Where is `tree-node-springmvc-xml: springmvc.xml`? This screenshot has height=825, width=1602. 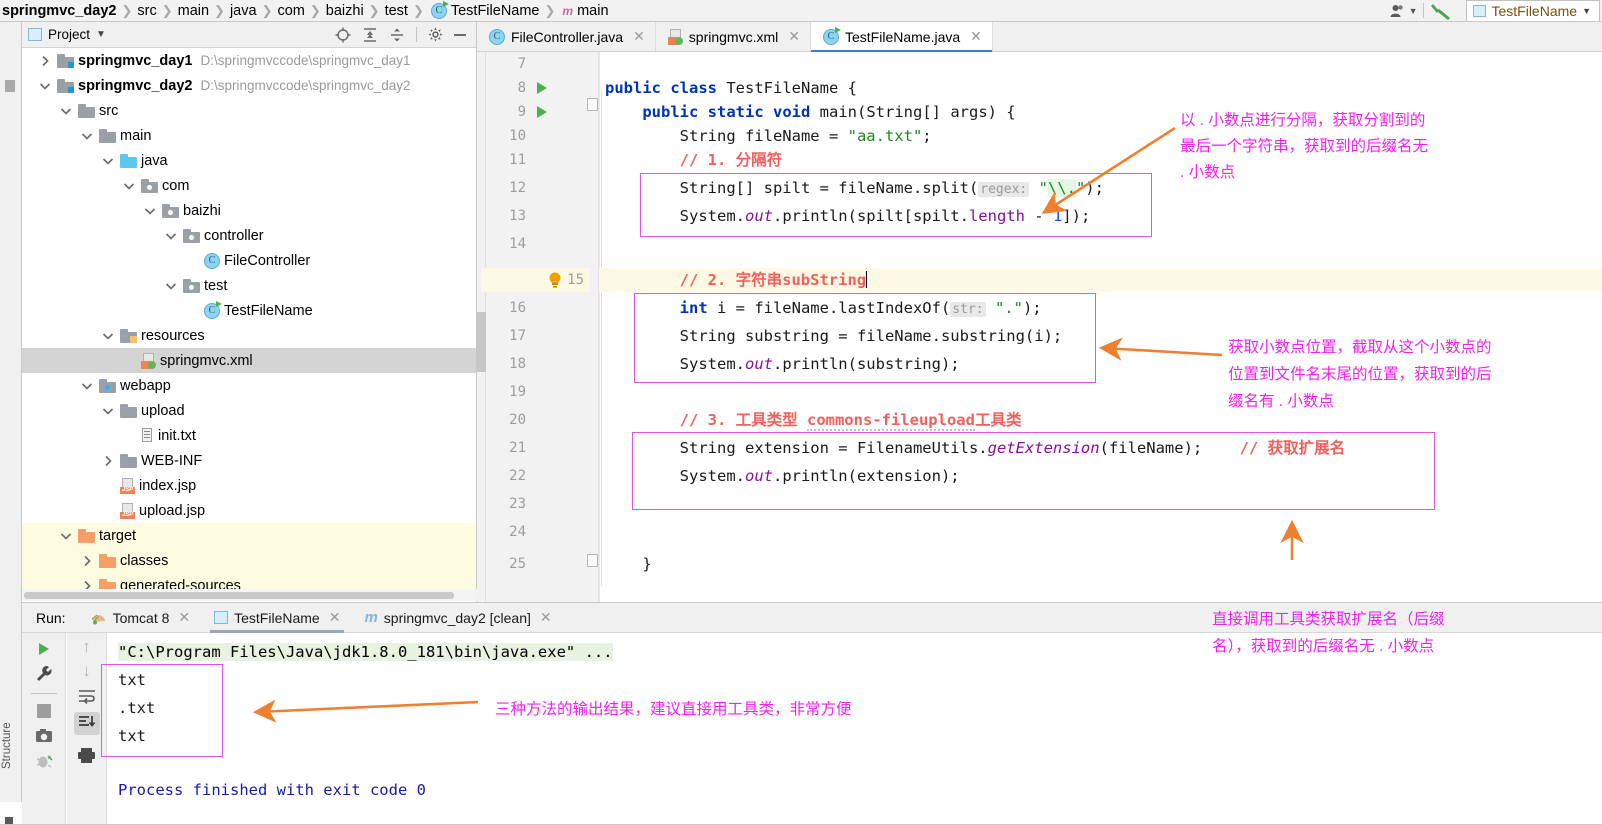
tree-node-springmvc-xml: springmvc.xml is located at coordinates (249, 360).